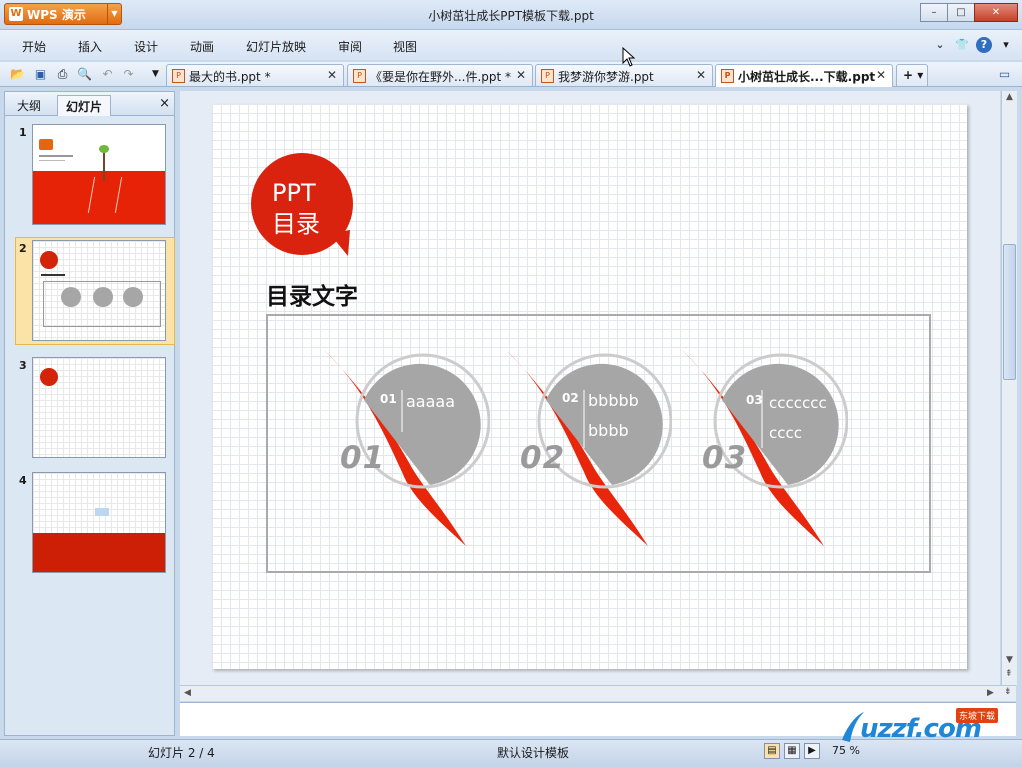  Describe the element at coordinates (812, 751) in the screenshot. I see `slideshow-view-icon: ▶` at that location.